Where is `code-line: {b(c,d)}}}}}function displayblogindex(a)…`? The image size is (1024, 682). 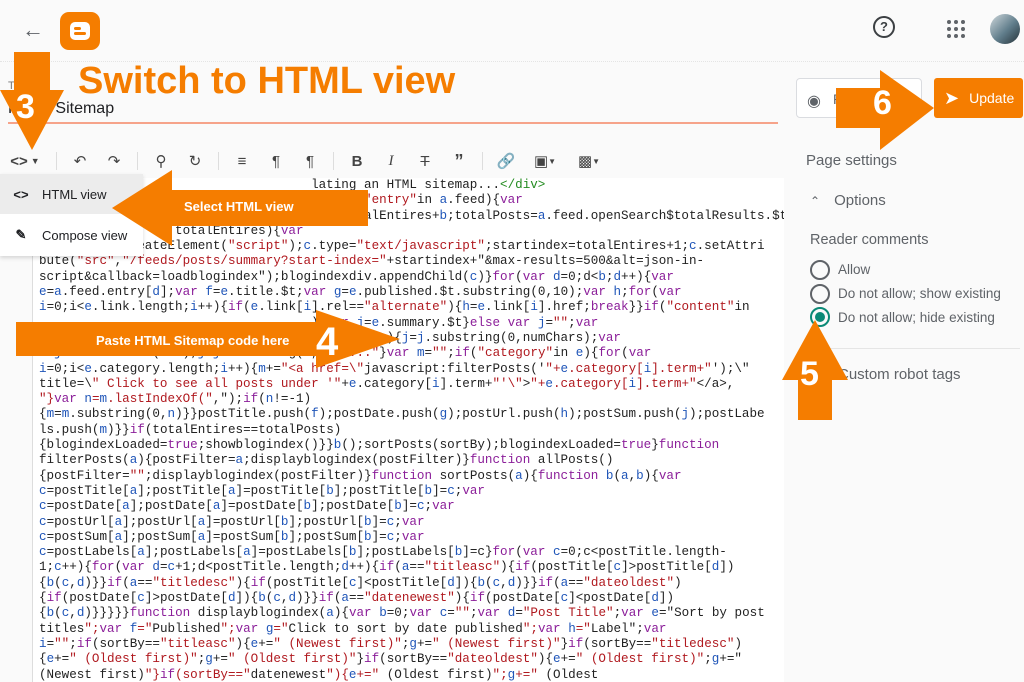
code-line: {b(c,d)}}}}}function displayblogindex(a)… is located at coordinates (402, 613).